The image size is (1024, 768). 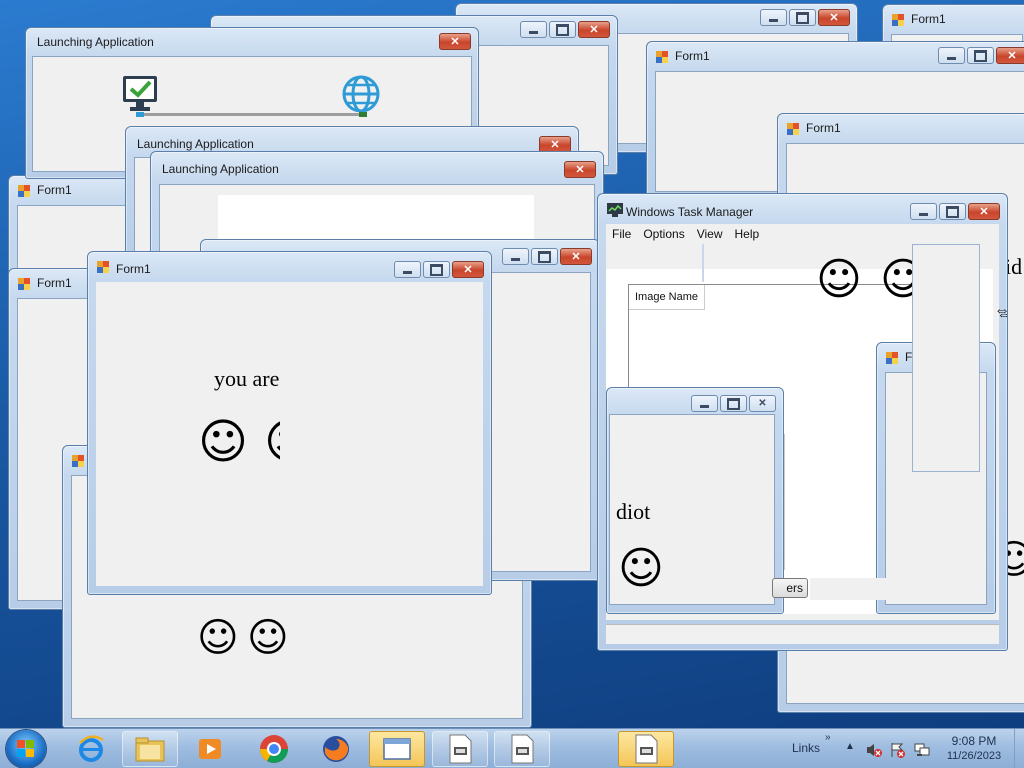 I want to click on chrome-icon, so click(x=274, y=749).